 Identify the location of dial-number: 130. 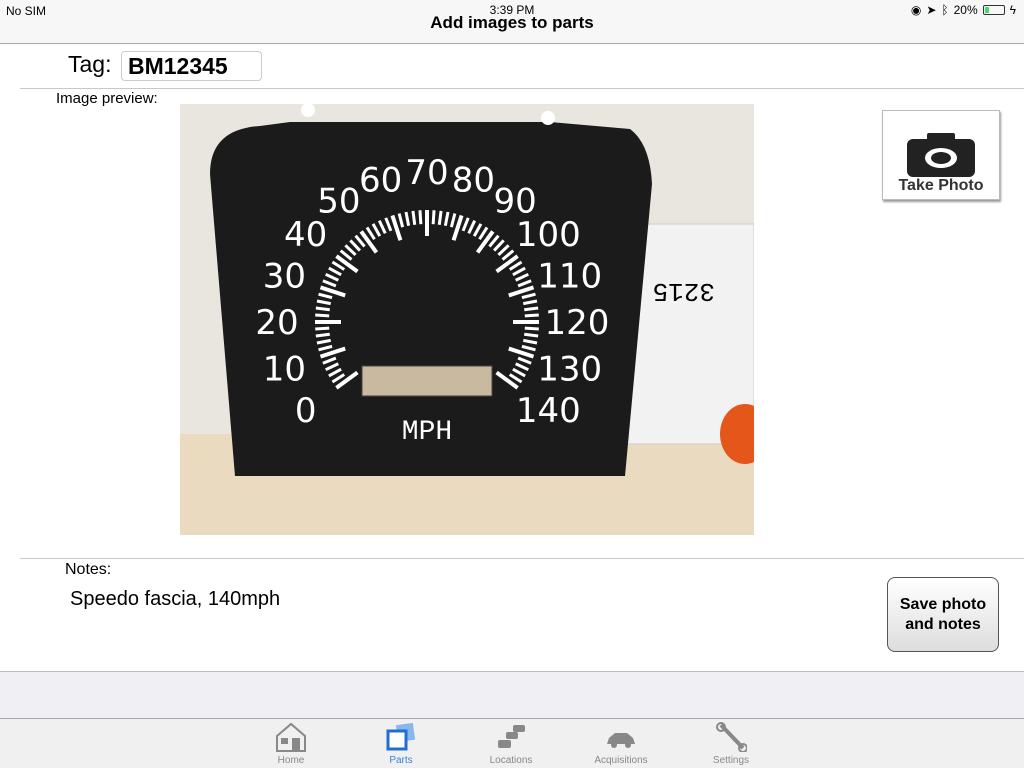
(569, 369).